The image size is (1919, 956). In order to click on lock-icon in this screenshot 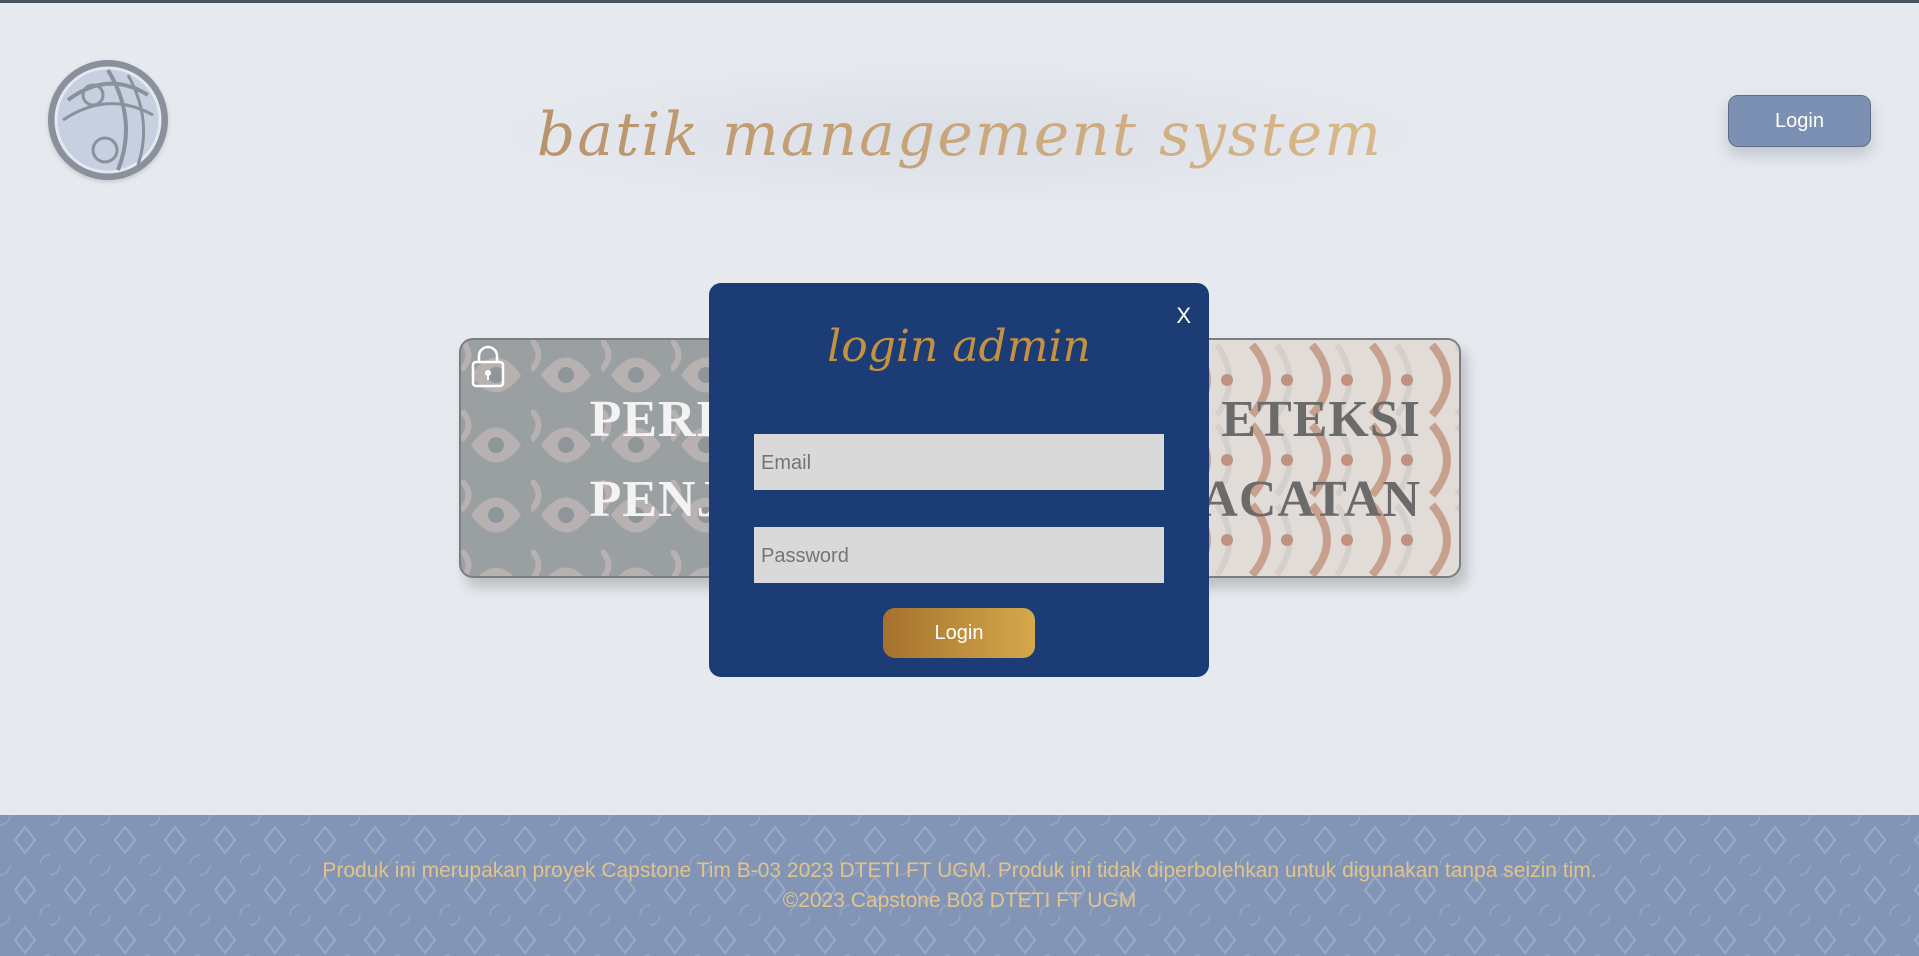, I will do `click(488, 366)`.